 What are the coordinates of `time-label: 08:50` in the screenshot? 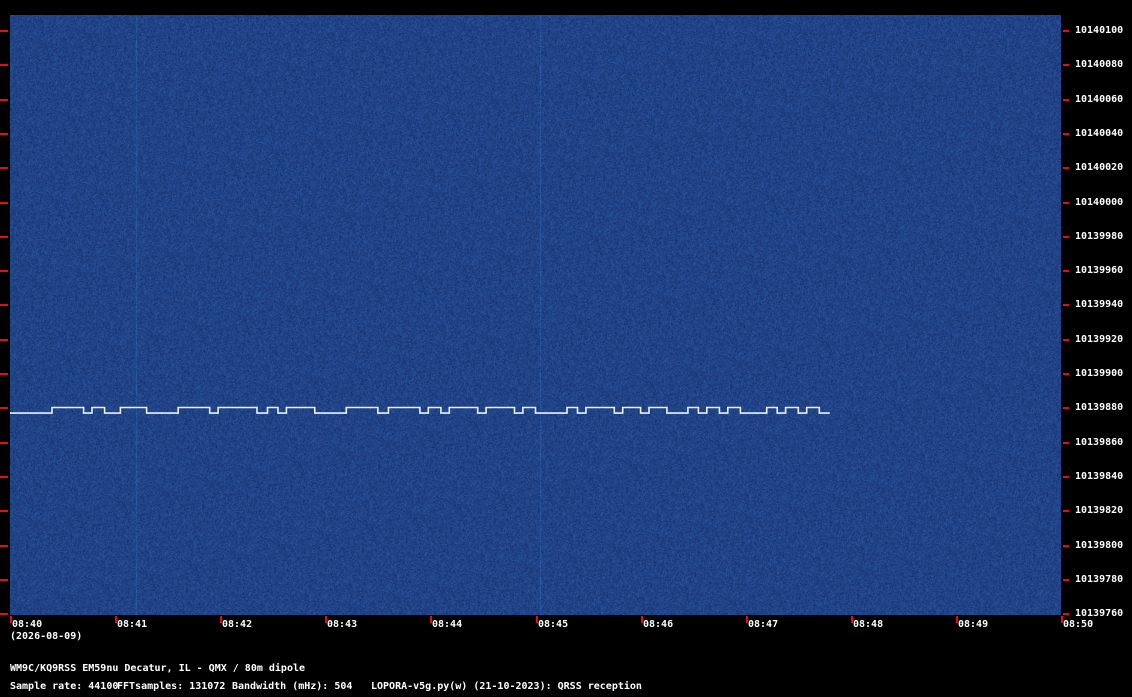 It's located at (1078, 624).